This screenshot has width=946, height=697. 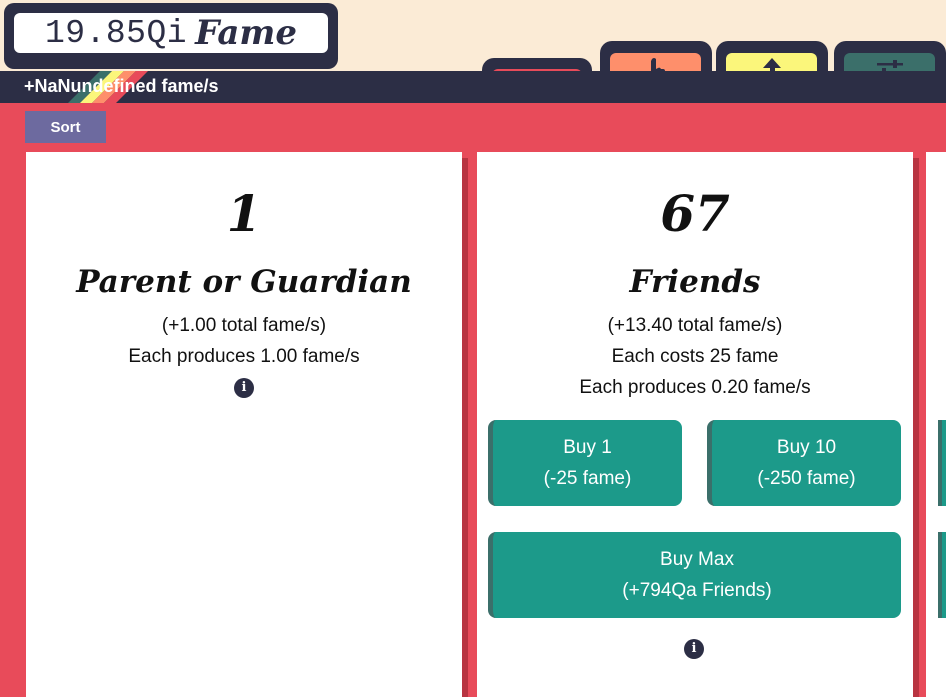 What do you see at coordinates (695, 325) in the screenshot?
I see `generator-total: (+13.40 total fame/s)` at bounding box center [695, 325].